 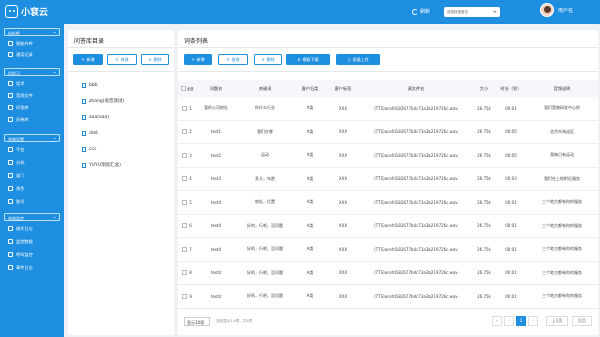 I want to click on directory-item: aaa(aaa), so click(x=95, y=117).